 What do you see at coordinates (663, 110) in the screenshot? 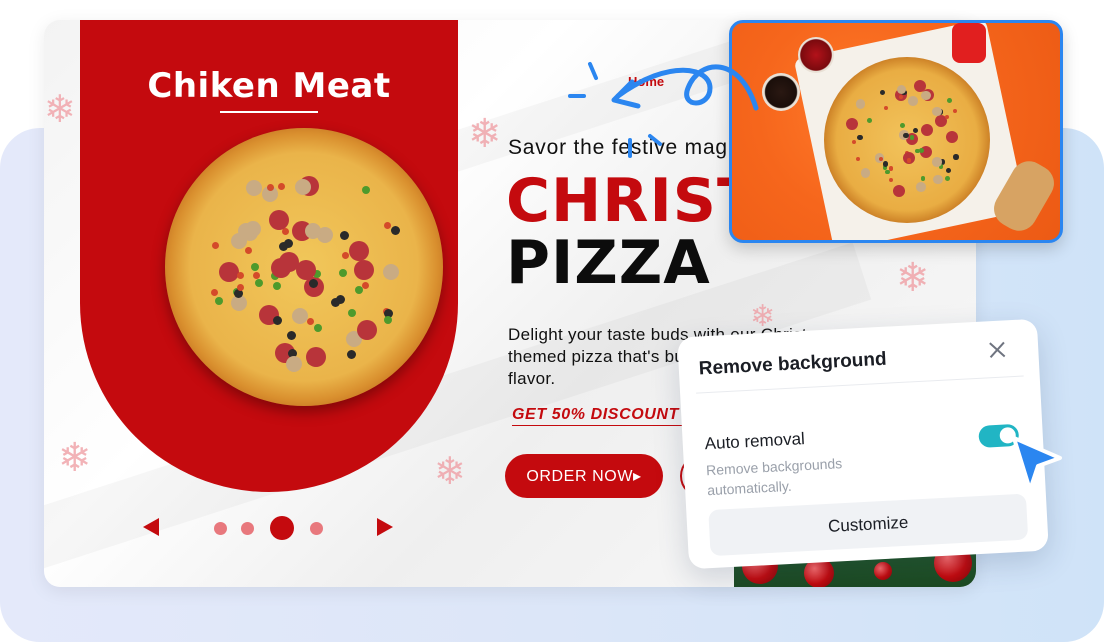
I see `curved-arrow-icon` at bounding box center [663, 110].